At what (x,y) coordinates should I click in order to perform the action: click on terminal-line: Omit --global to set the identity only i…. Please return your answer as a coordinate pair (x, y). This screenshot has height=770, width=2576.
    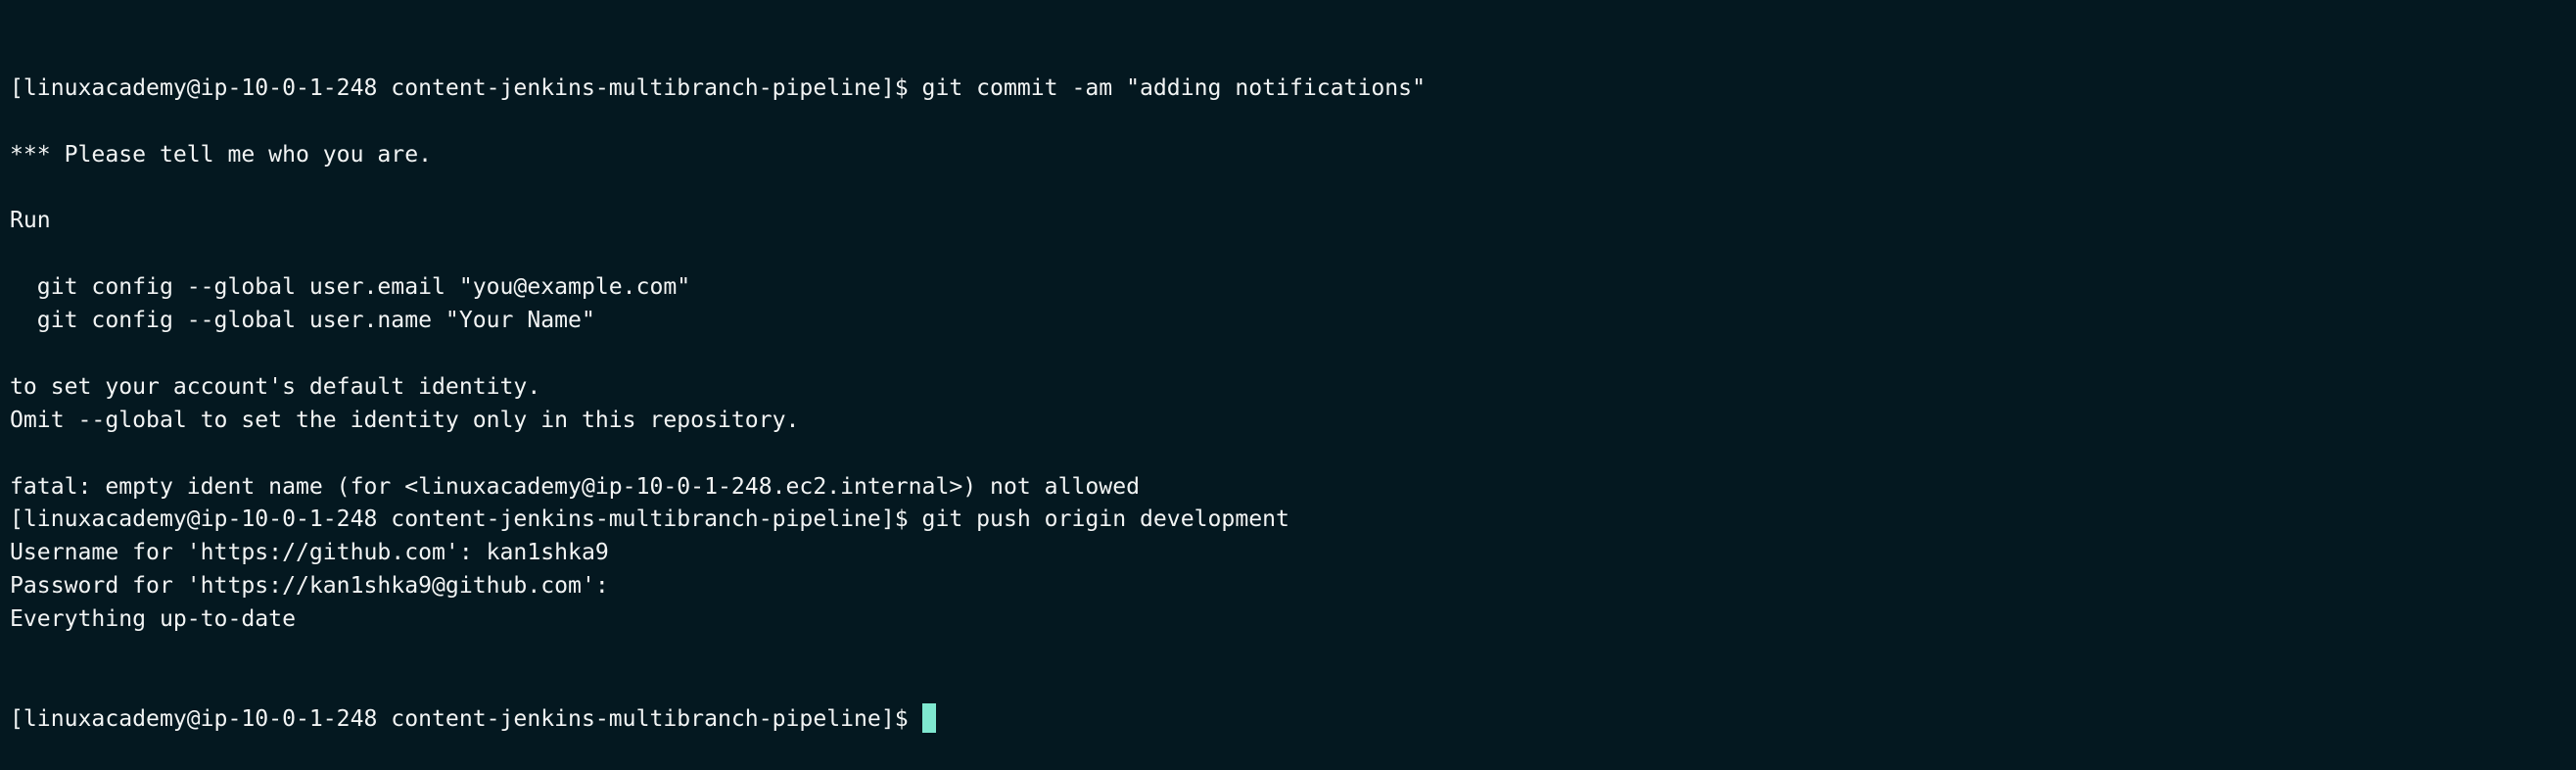
    Looking at the image, I should click on (405, 420).